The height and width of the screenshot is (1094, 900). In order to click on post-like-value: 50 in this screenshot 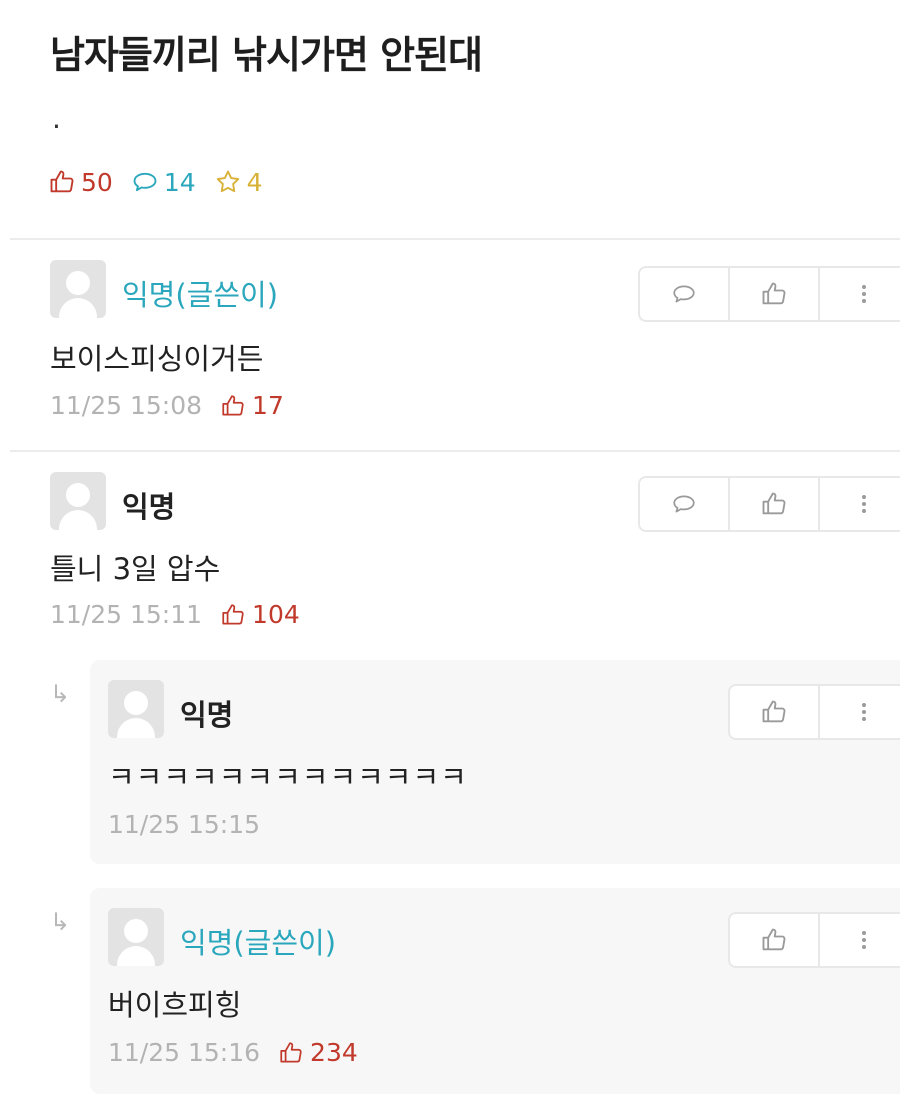, I will do `click(97, 182)`.